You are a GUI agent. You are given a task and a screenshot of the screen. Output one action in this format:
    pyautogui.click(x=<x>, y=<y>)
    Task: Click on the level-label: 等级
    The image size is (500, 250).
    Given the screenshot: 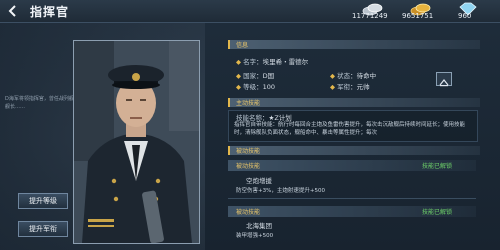 What is the action you would take?
    pyautogui.click(x=250, y=87)
    